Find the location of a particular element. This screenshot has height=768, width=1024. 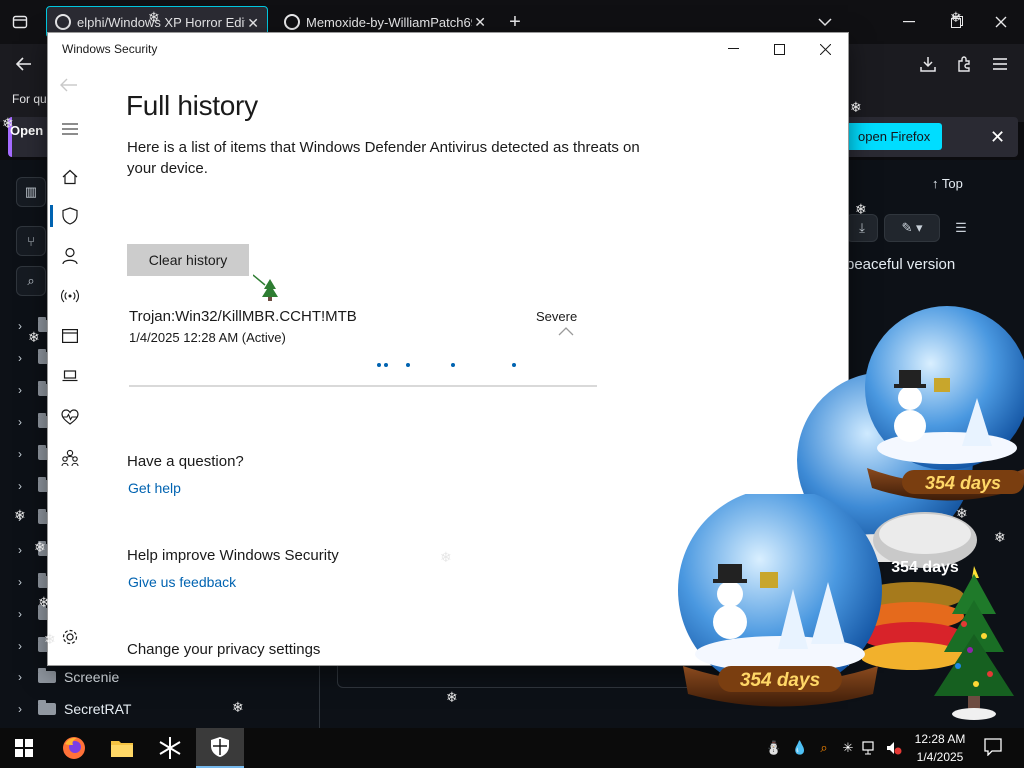

snow-globe-front: 354 days is located at coordinates (780, 603).